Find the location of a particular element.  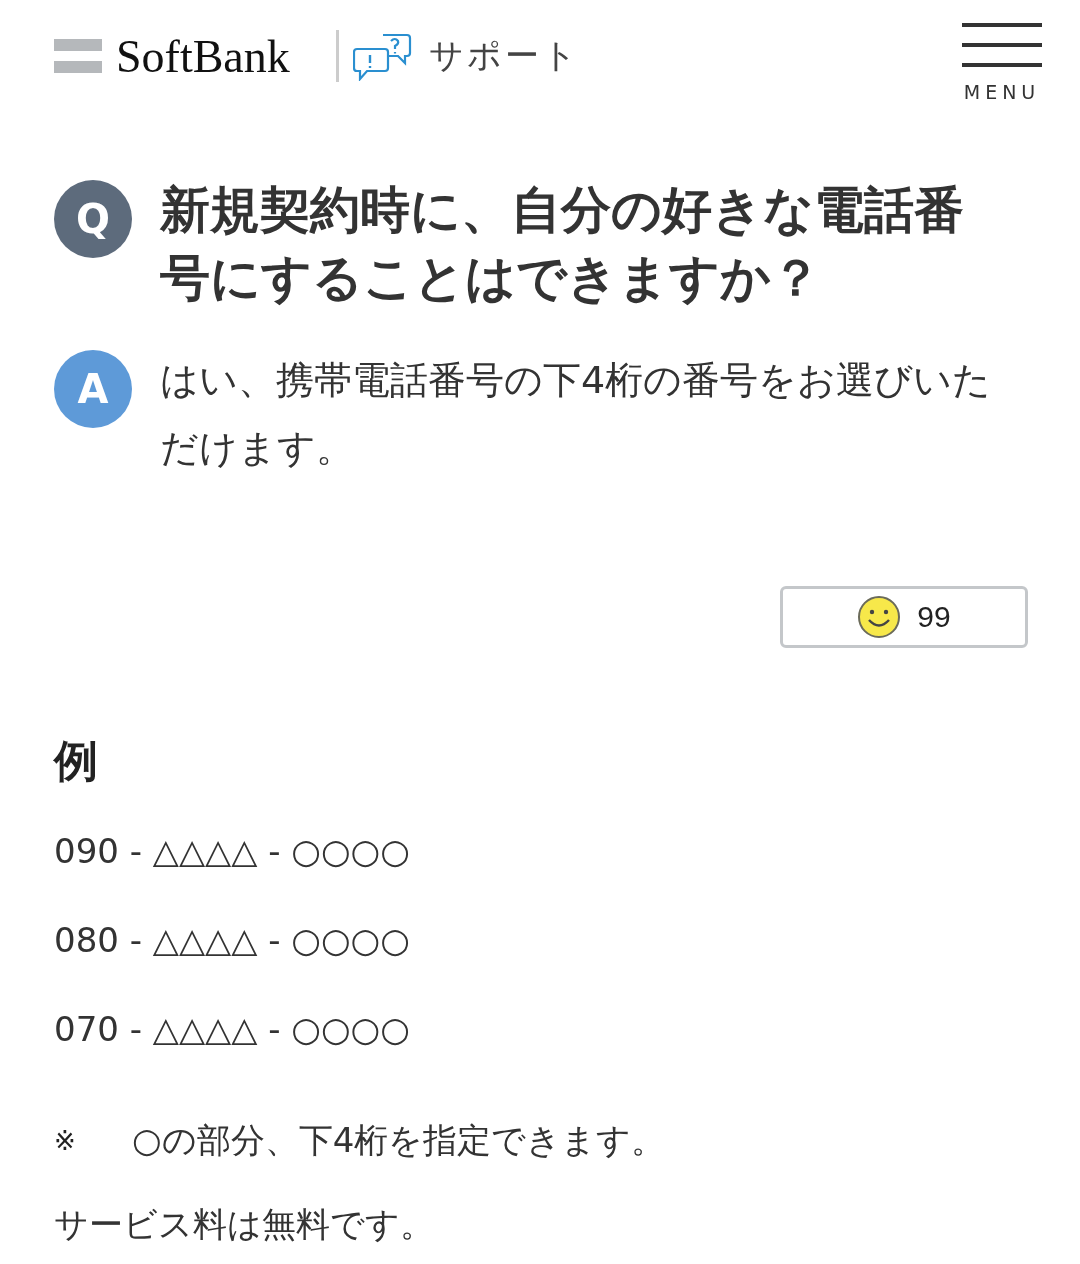

smiley-icon is located at coordinates (879, 617).